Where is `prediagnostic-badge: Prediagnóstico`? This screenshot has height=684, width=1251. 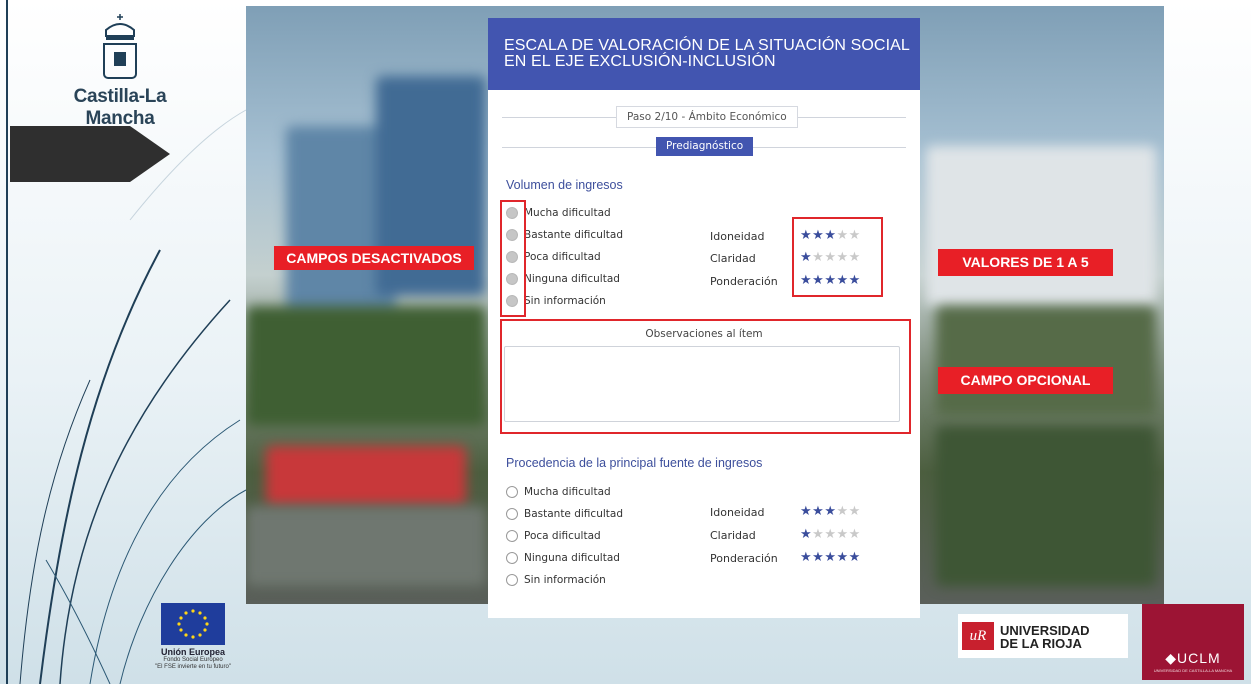 prediagnostic-badge: Prediagnóstico is located at coordinates (705, 146).